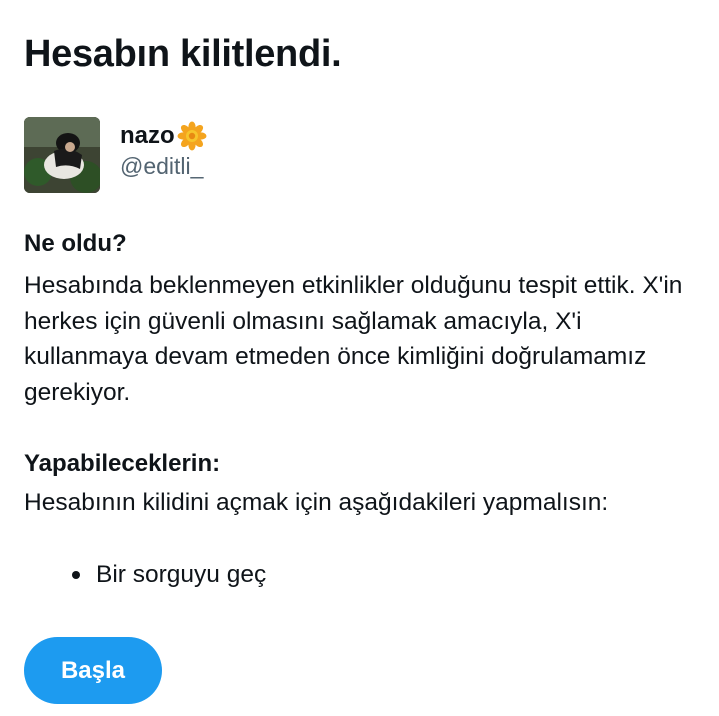 The height and width of the screenshot is (716, 719). I want to click on list-item: Bir sorguyu geç, so click(169, 575).